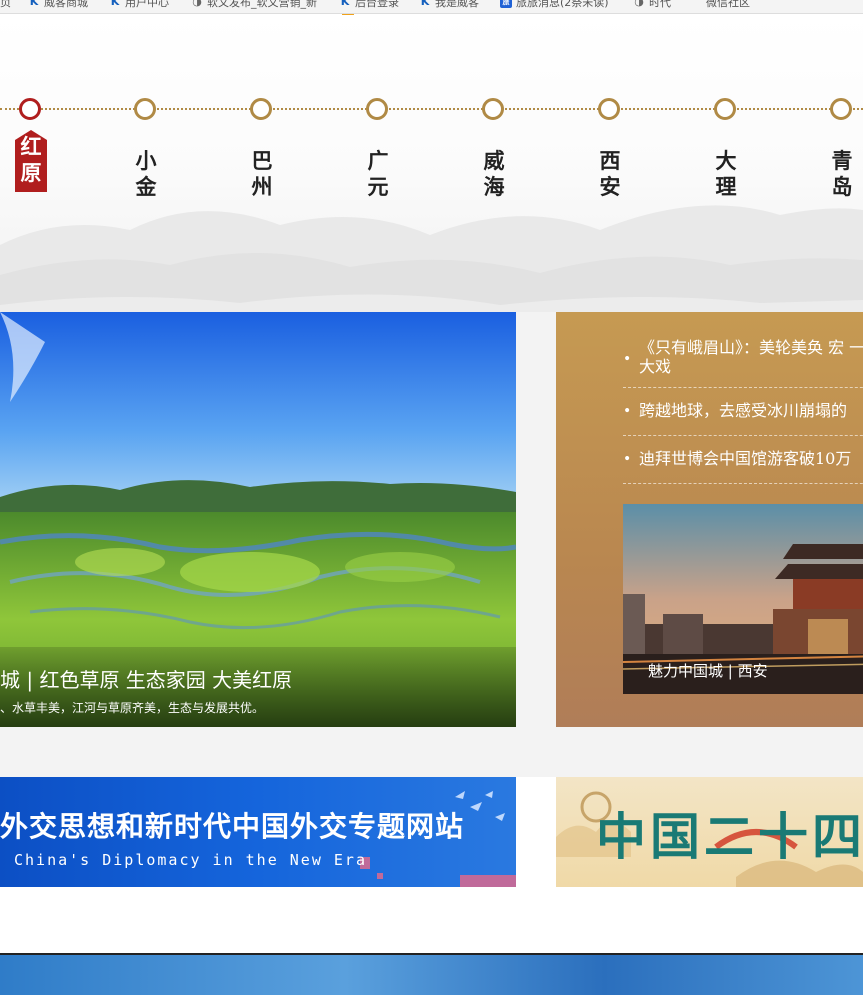  I want to click on bookmark-label: 用户中心, so click(147, 4).